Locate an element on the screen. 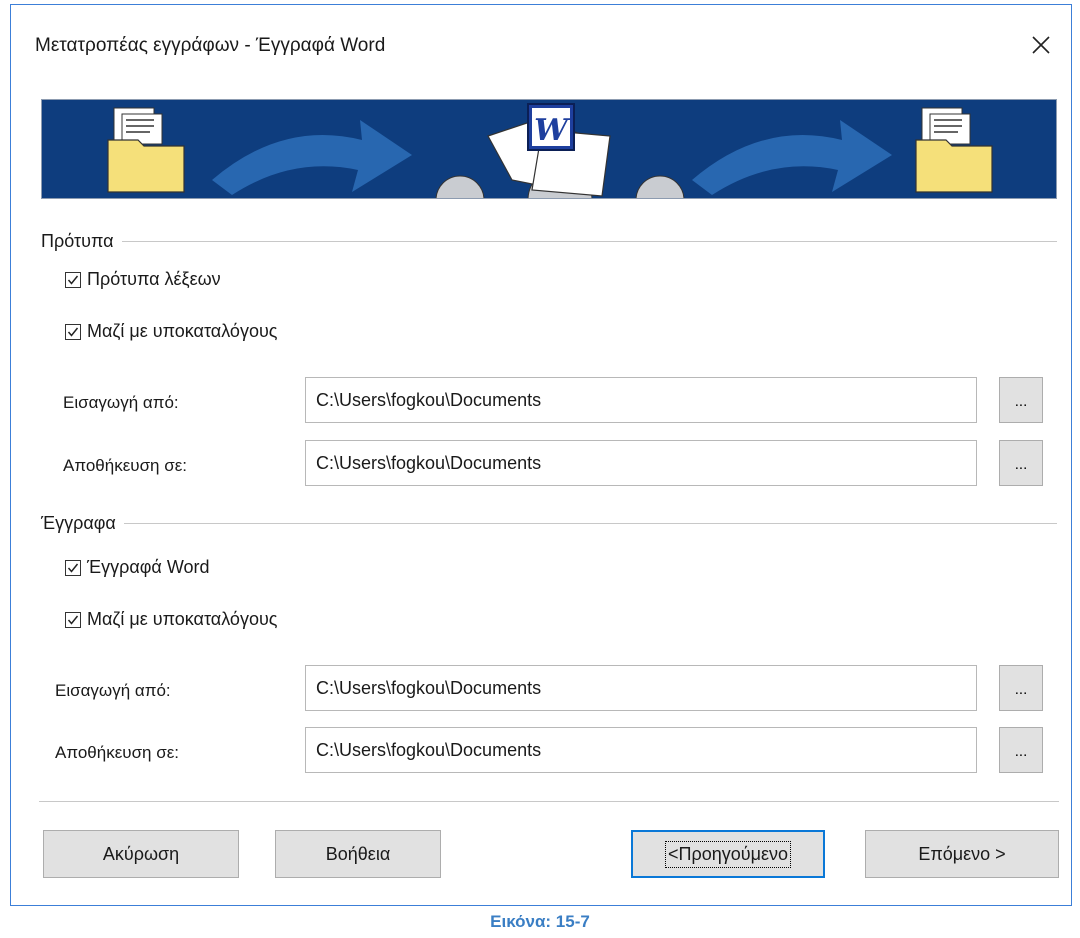 The image size is (1080, 938). close-button is located at coordinates (1041, 45).